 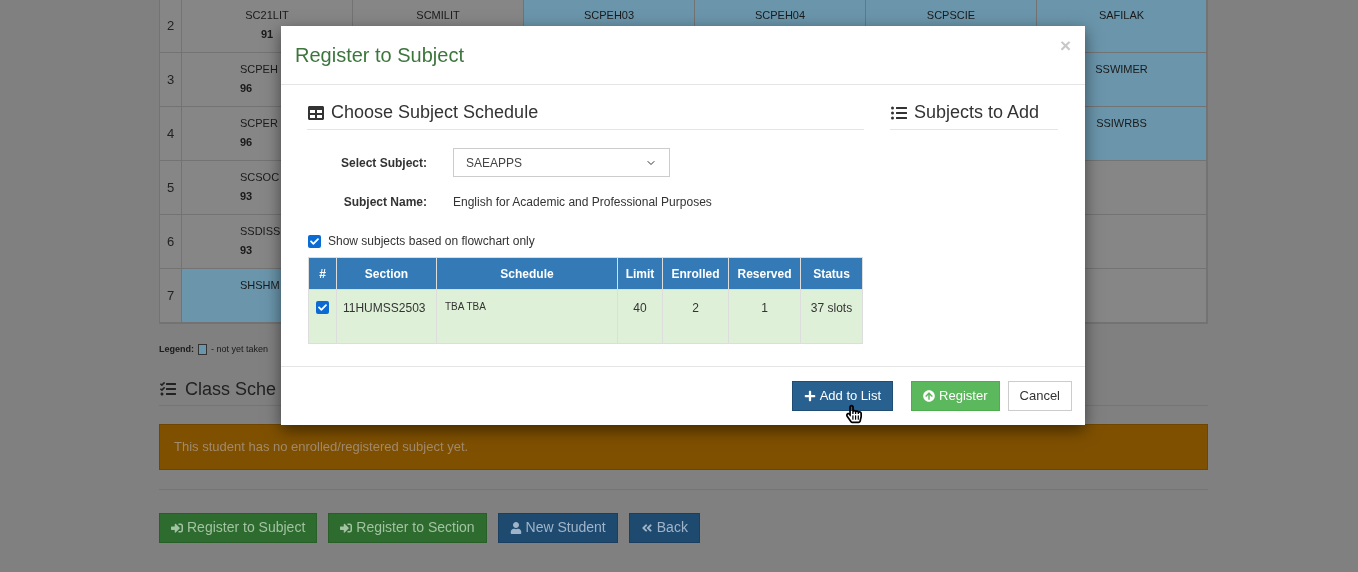 I want to click on user-icon, so click(x=515, y=527).